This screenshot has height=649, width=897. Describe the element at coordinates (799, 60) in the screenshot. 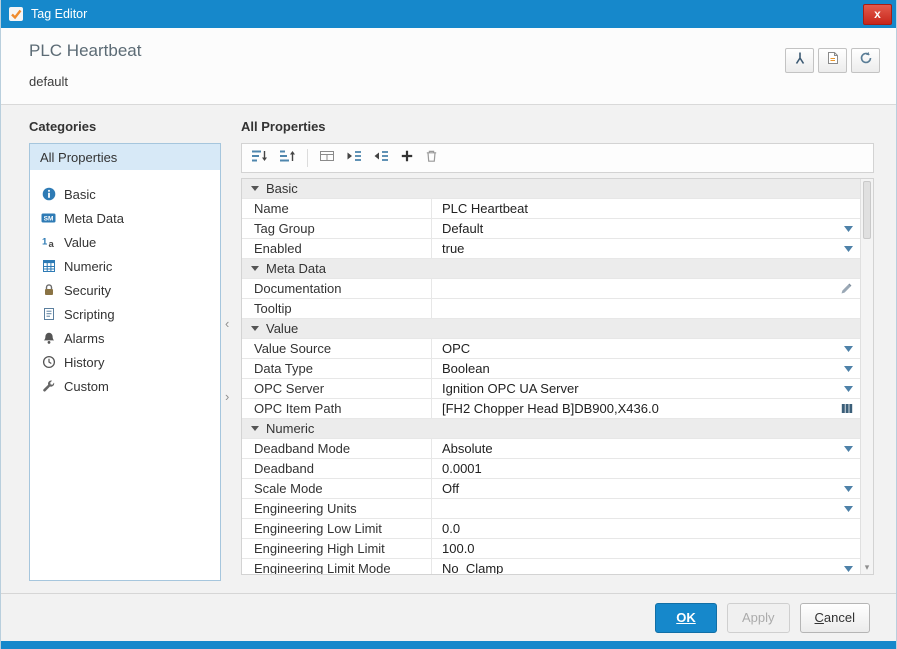

I see `diagnostics-button` at that location.